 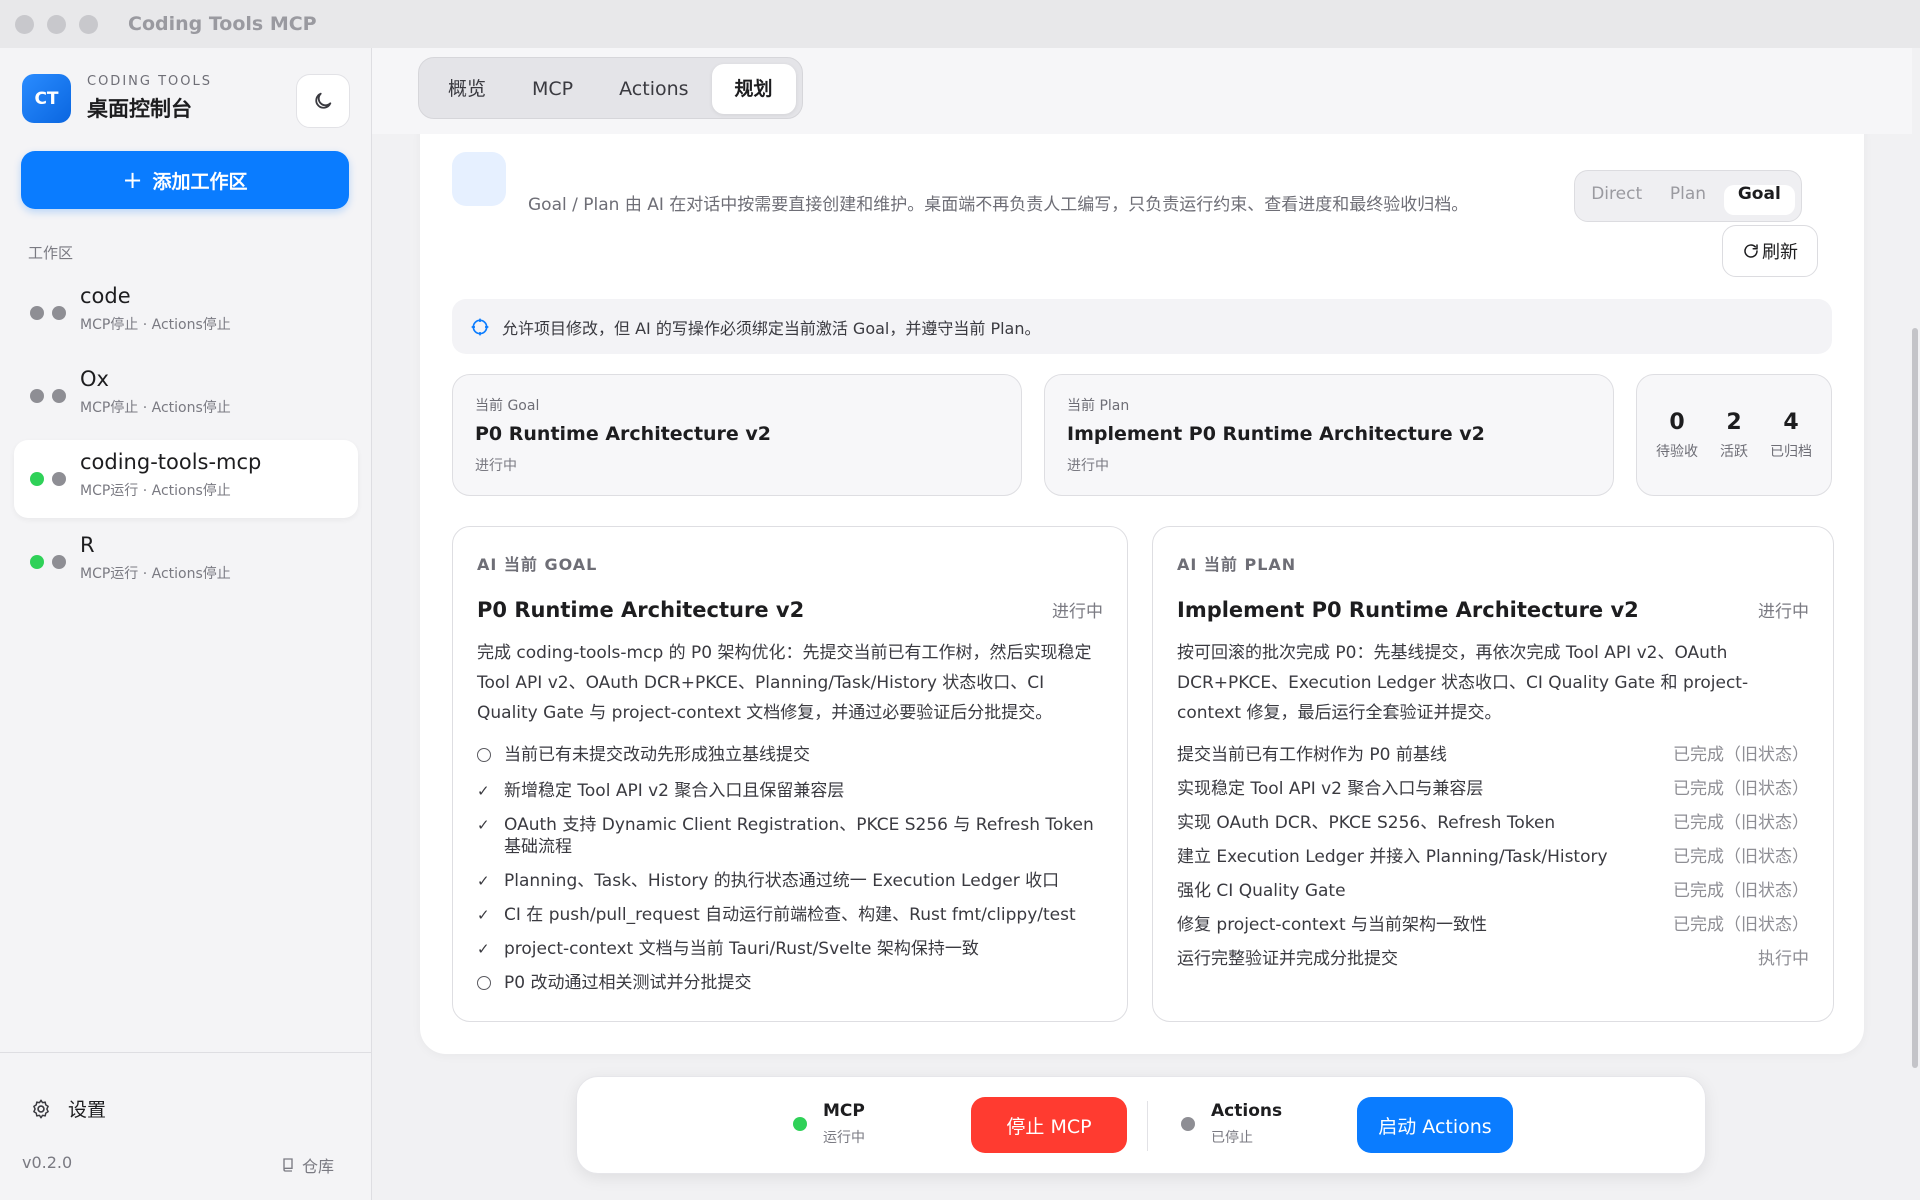 What do you see at coordinates (41, 1108) in the screenshot?
I see `gear-icon` at bounding box center [41, 1108].